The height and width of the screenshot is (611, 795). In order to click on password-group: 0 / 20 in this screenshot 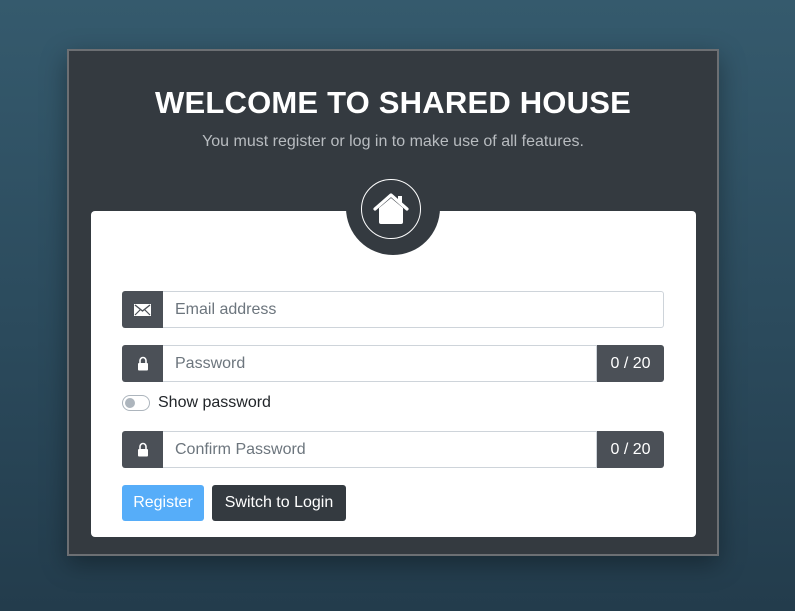, I will do `click(393, 363)`.